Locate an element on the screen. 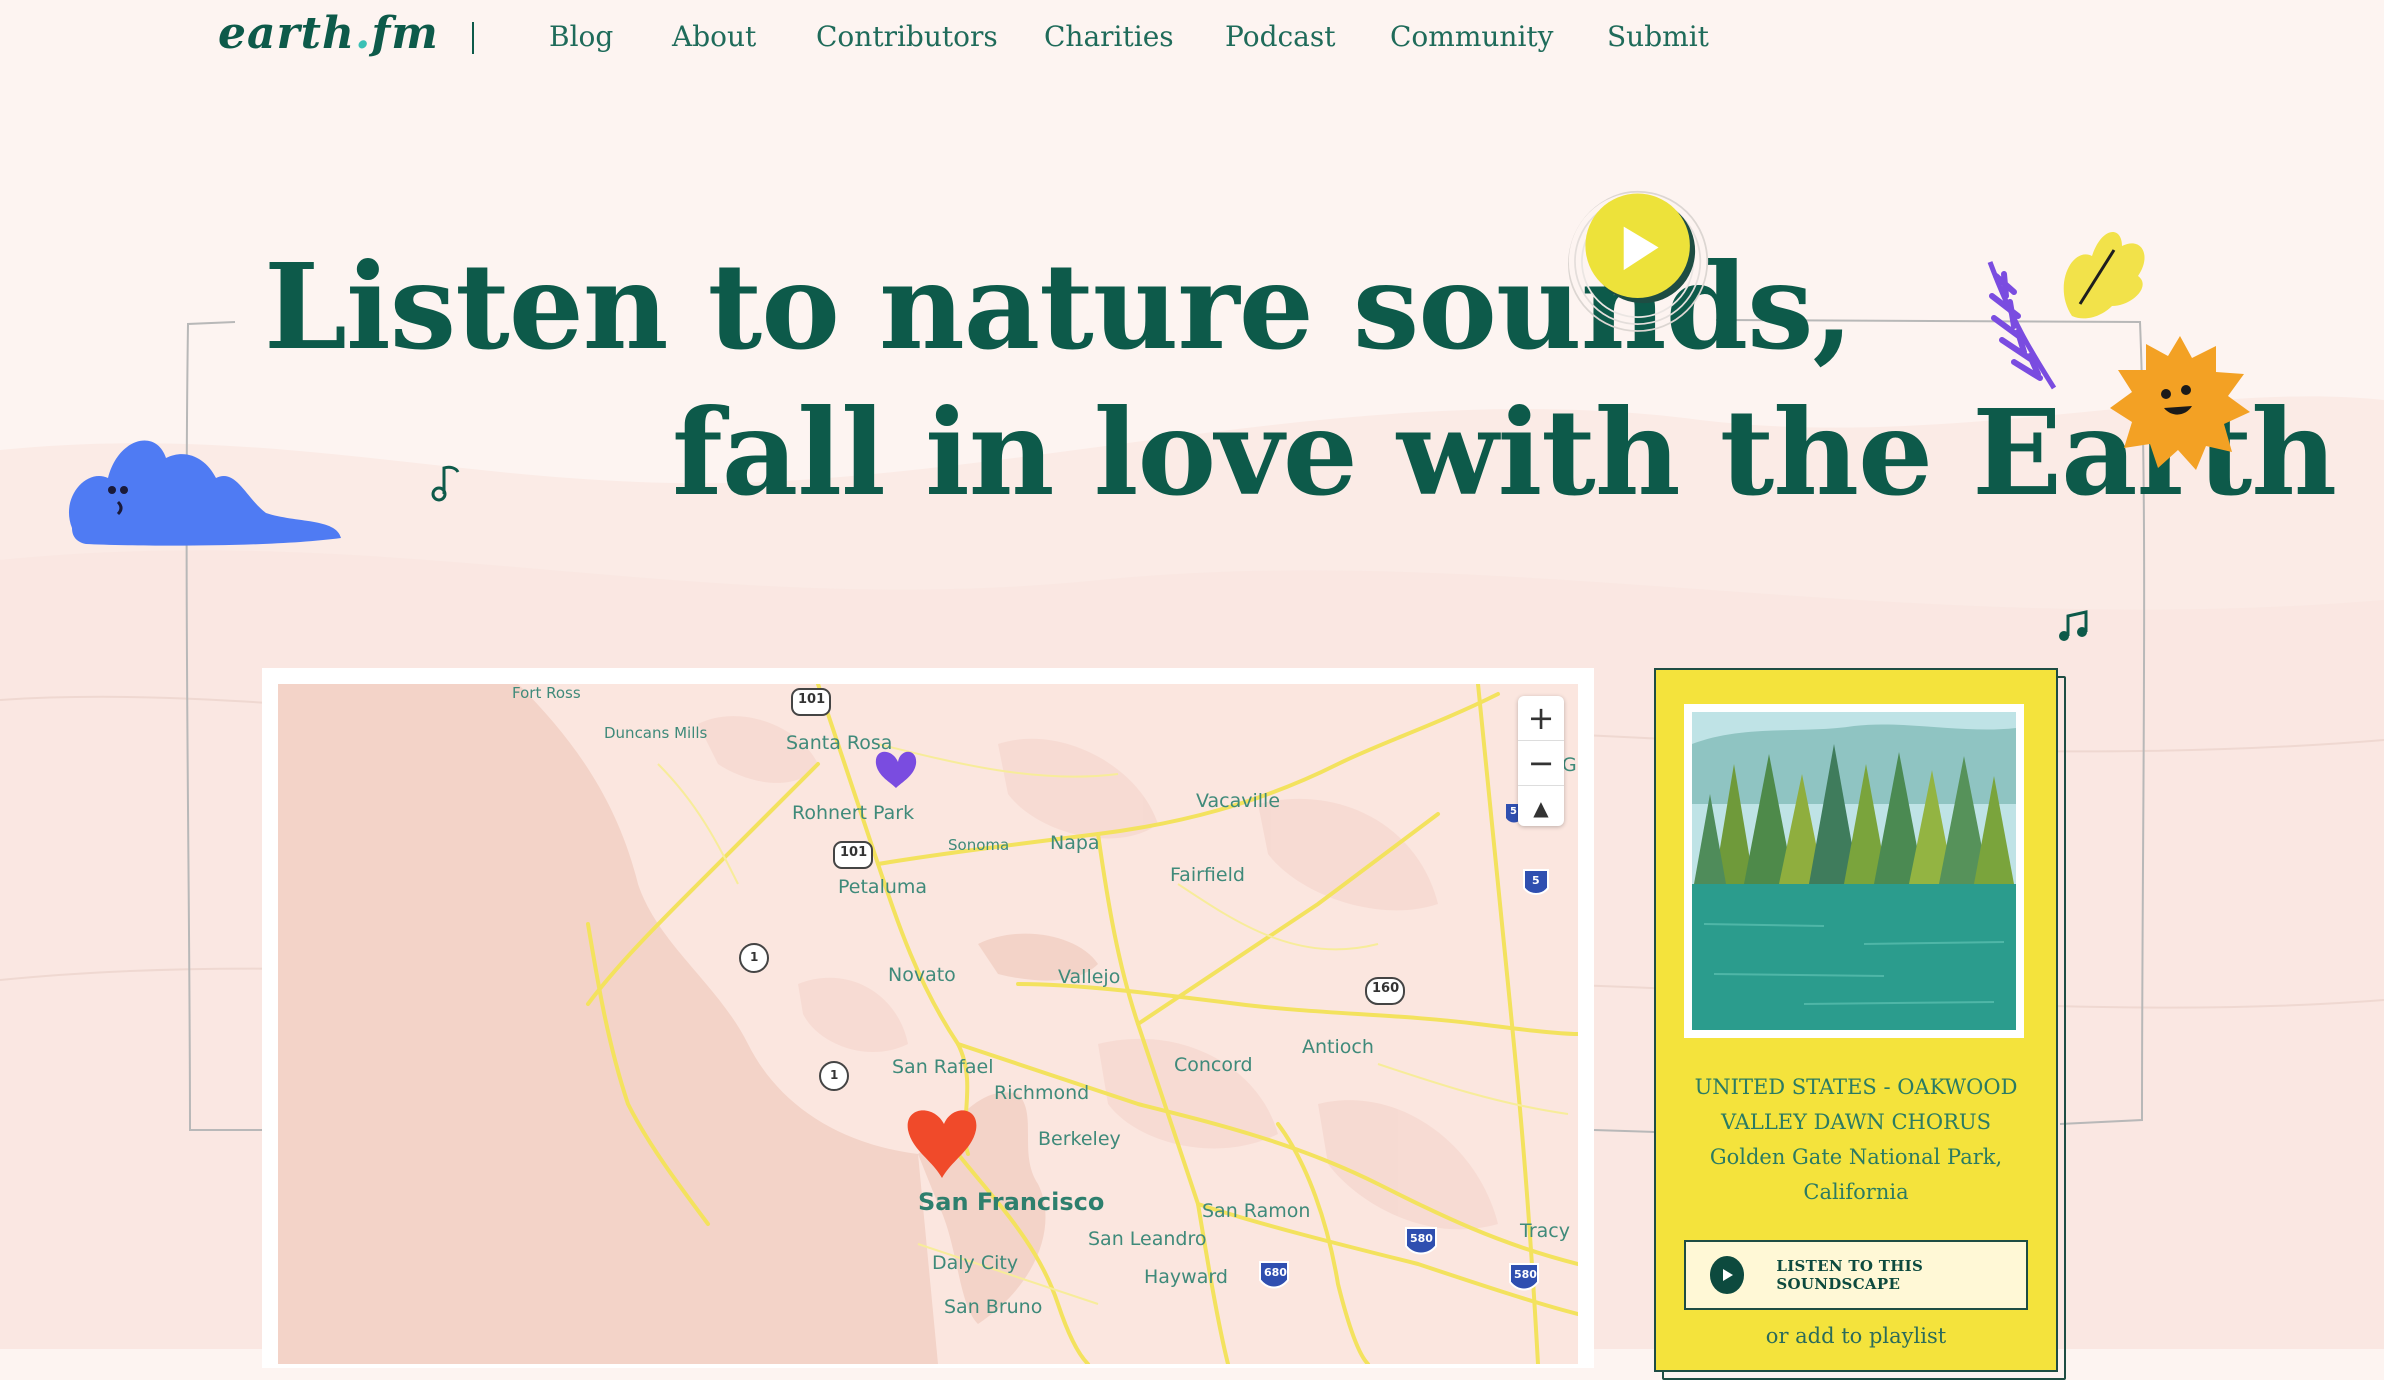  cloud-character-icon is located at coordinates (204, 493).